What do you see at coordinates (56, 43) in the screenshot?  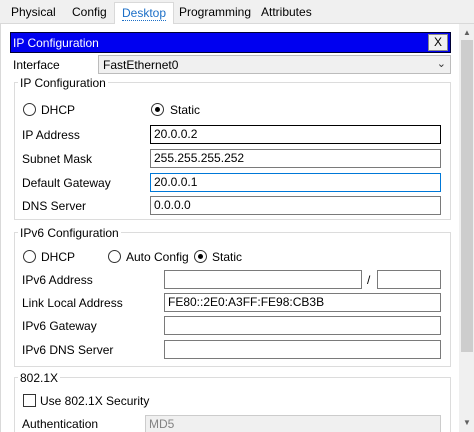 I see `dialog-title: IP Configuration` at bounding box center [56, 43].